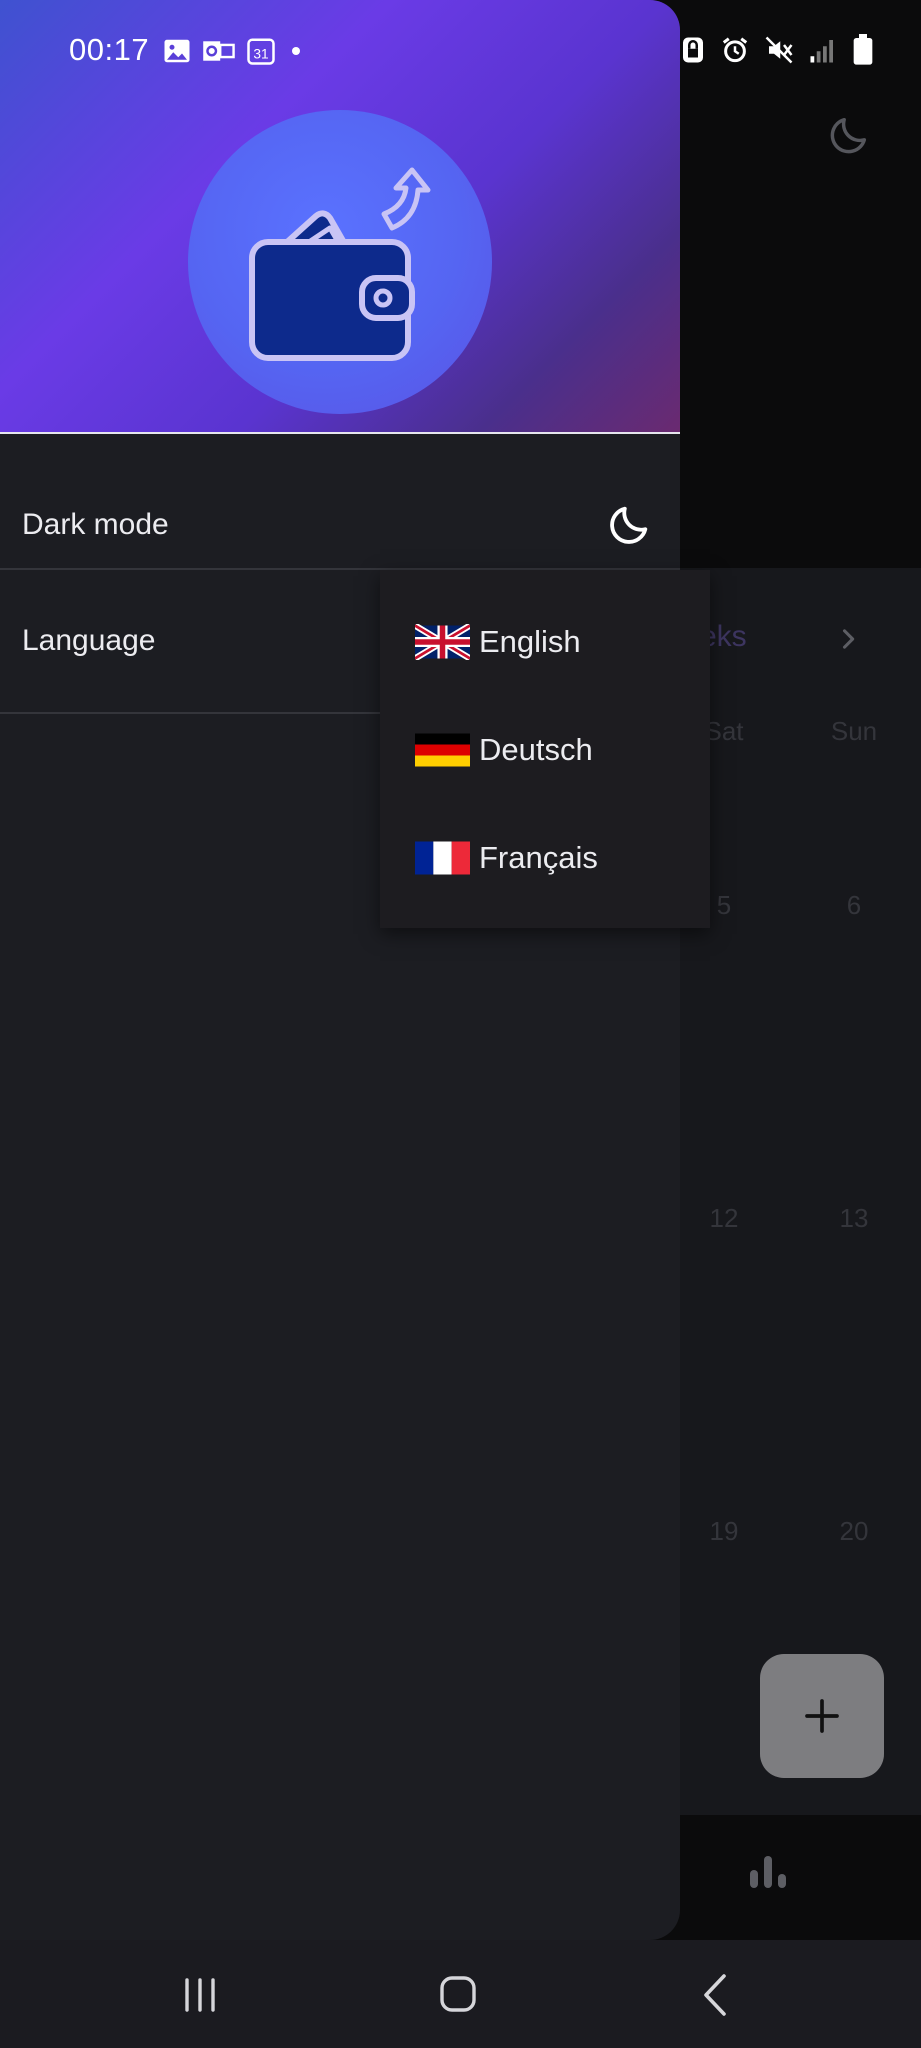 This screenshot has width=921, height=2048. I want to click on language-option-label: Deutsch, so click(536, 749).